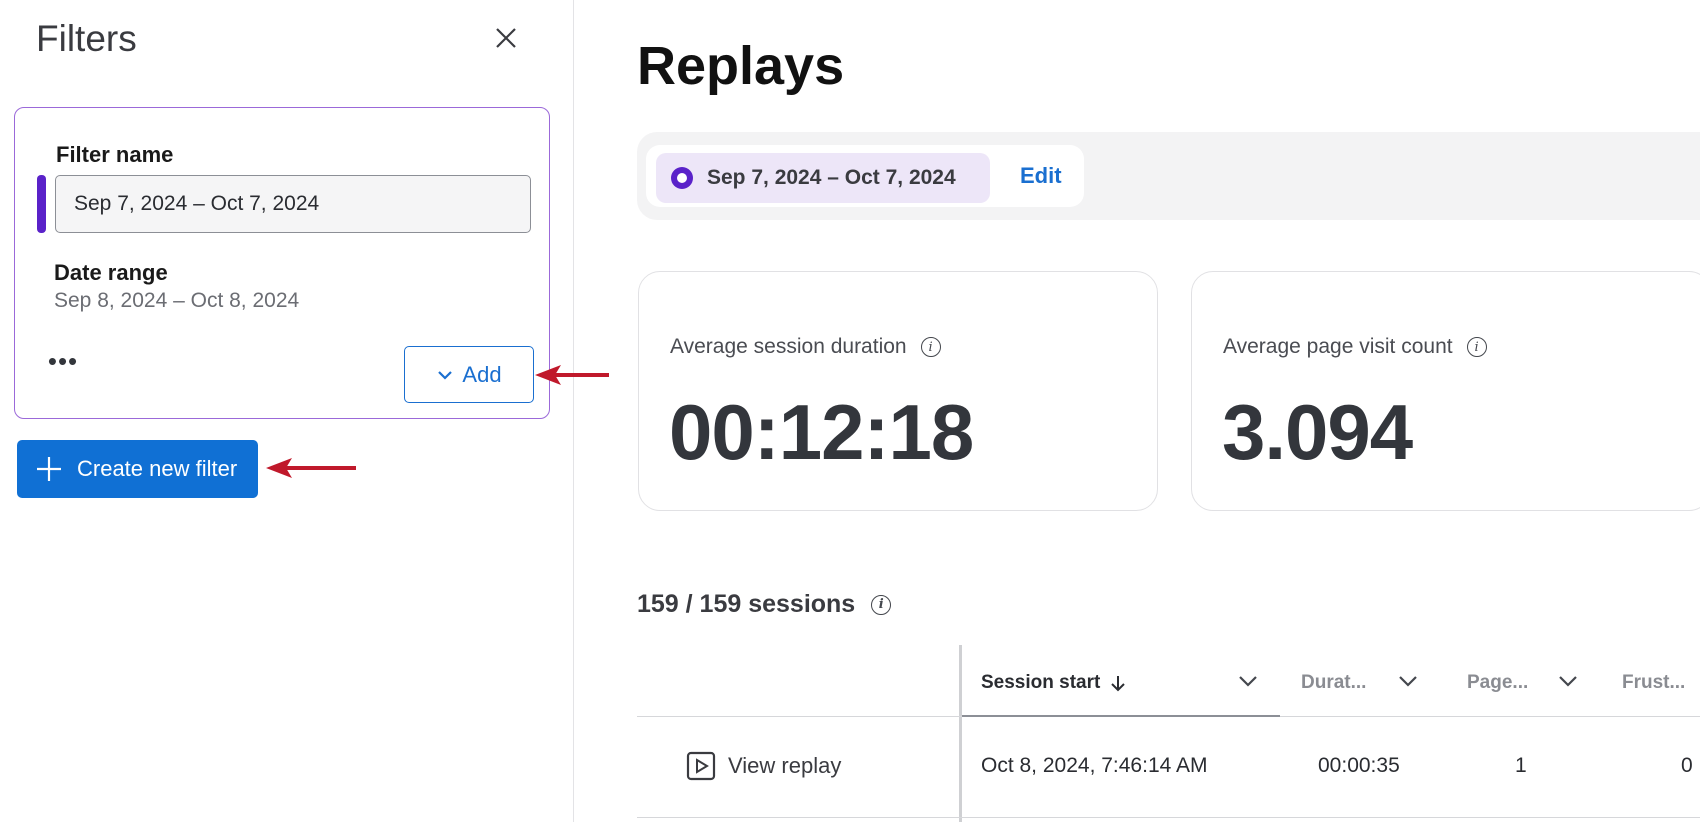 The image size is (1700, 822). Describe the element at coordinates (682, 178) in the screenshot. I see `radio-icon` at that location.